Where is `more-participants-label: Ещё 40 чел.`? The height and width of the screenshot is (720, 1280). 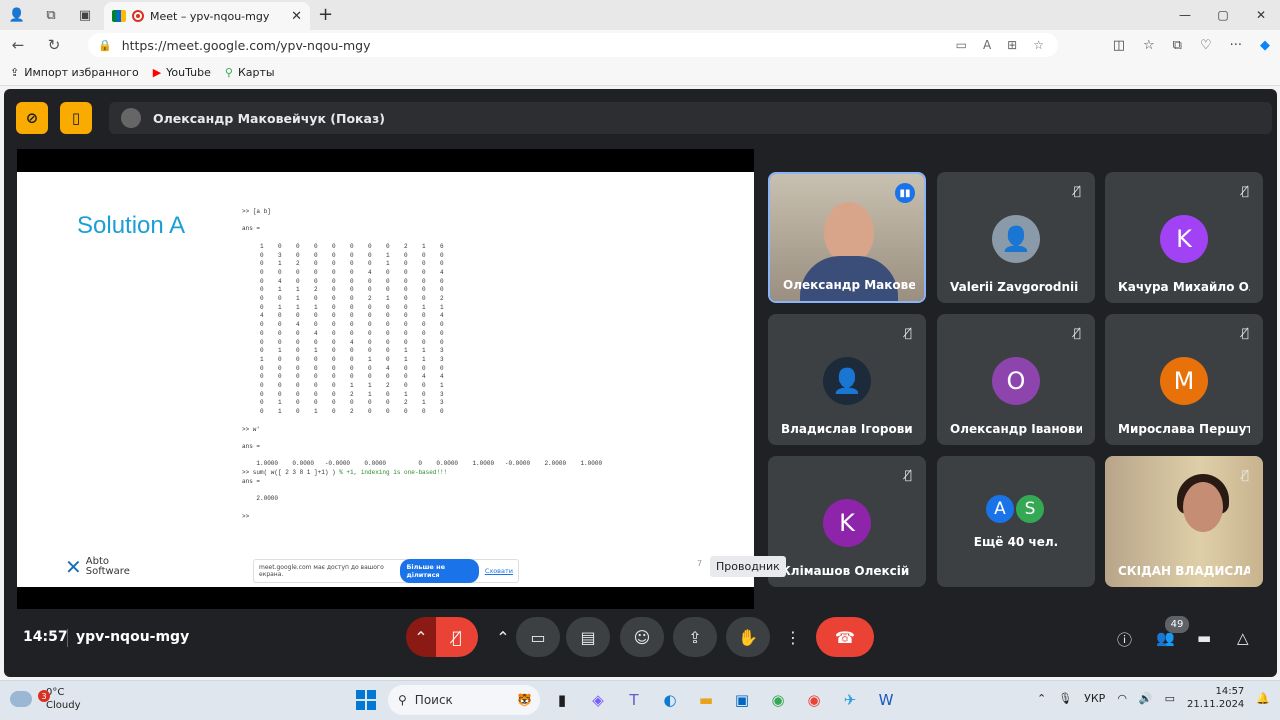 more-participants-label: Ещё 40 чел. is located at coordinates (1016, 542).